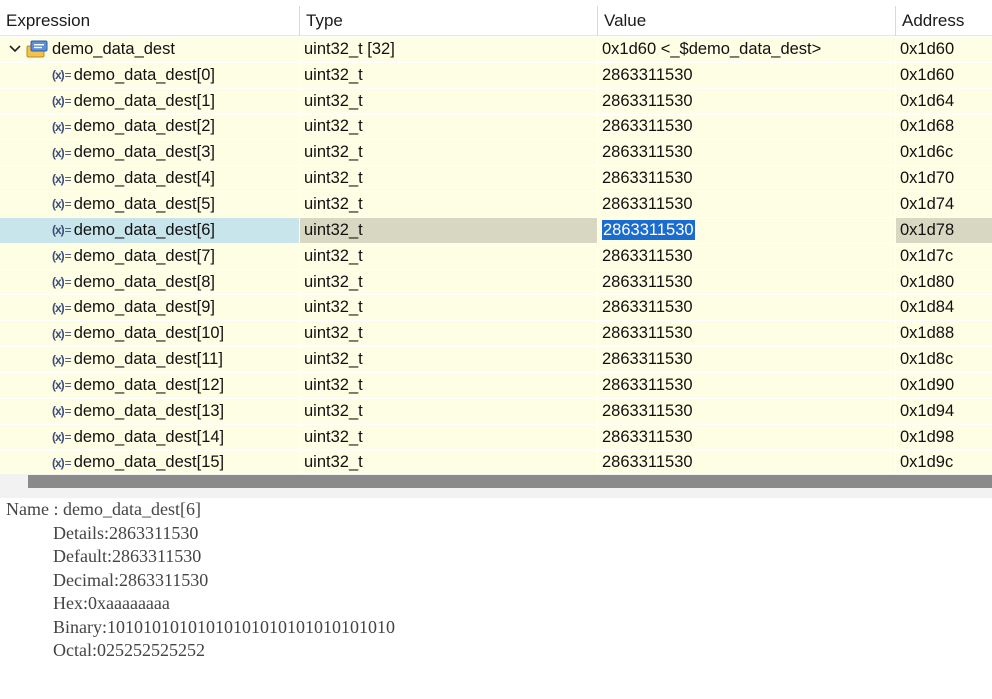  I want to click on address-cell: 0x1d78, so click(944, 230).